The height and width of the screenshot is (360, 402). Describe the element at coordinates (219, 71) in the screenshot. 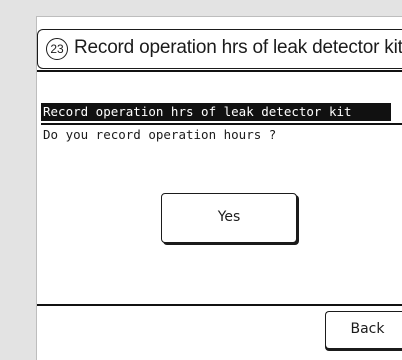

I see `header-divider` at that location.